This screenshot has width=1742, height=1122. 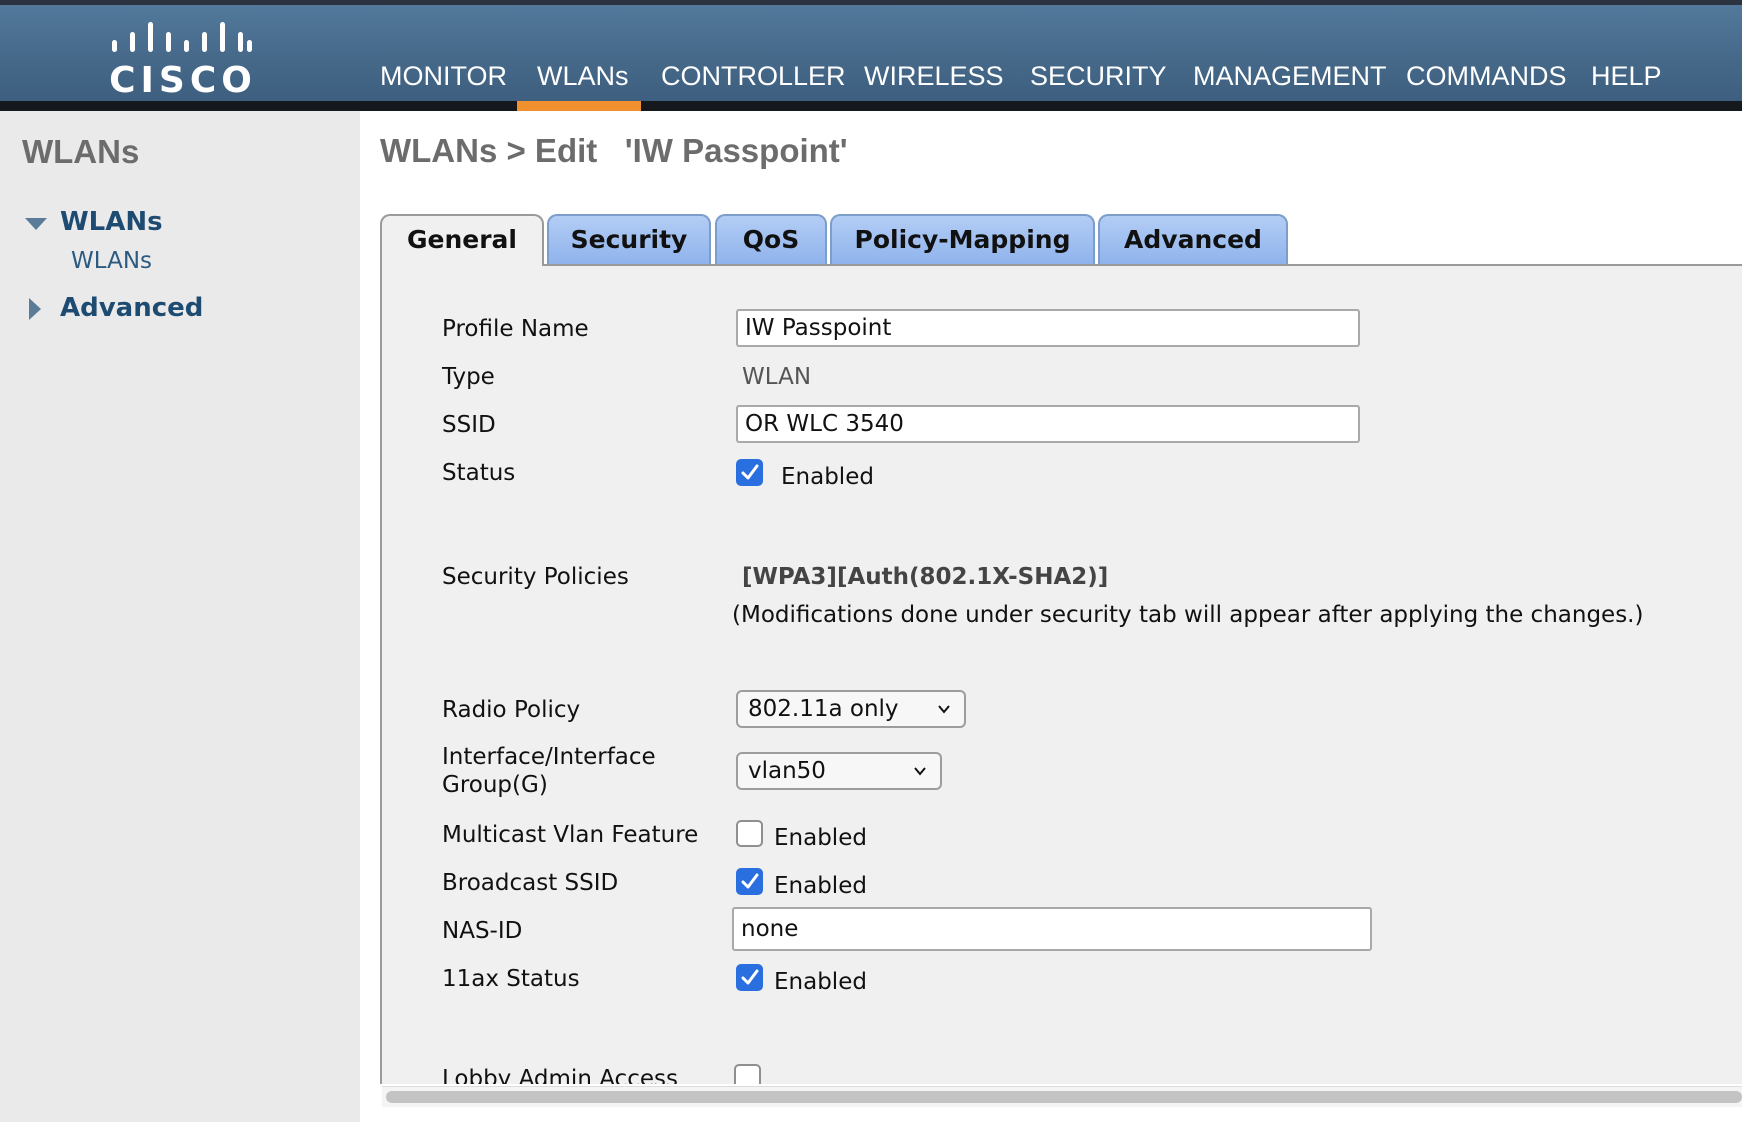 What do you see at coordinates (1290, 76) in the screenshot?
I see `nav-management: MANAGEMENT` at bounding box center [1290, 76].